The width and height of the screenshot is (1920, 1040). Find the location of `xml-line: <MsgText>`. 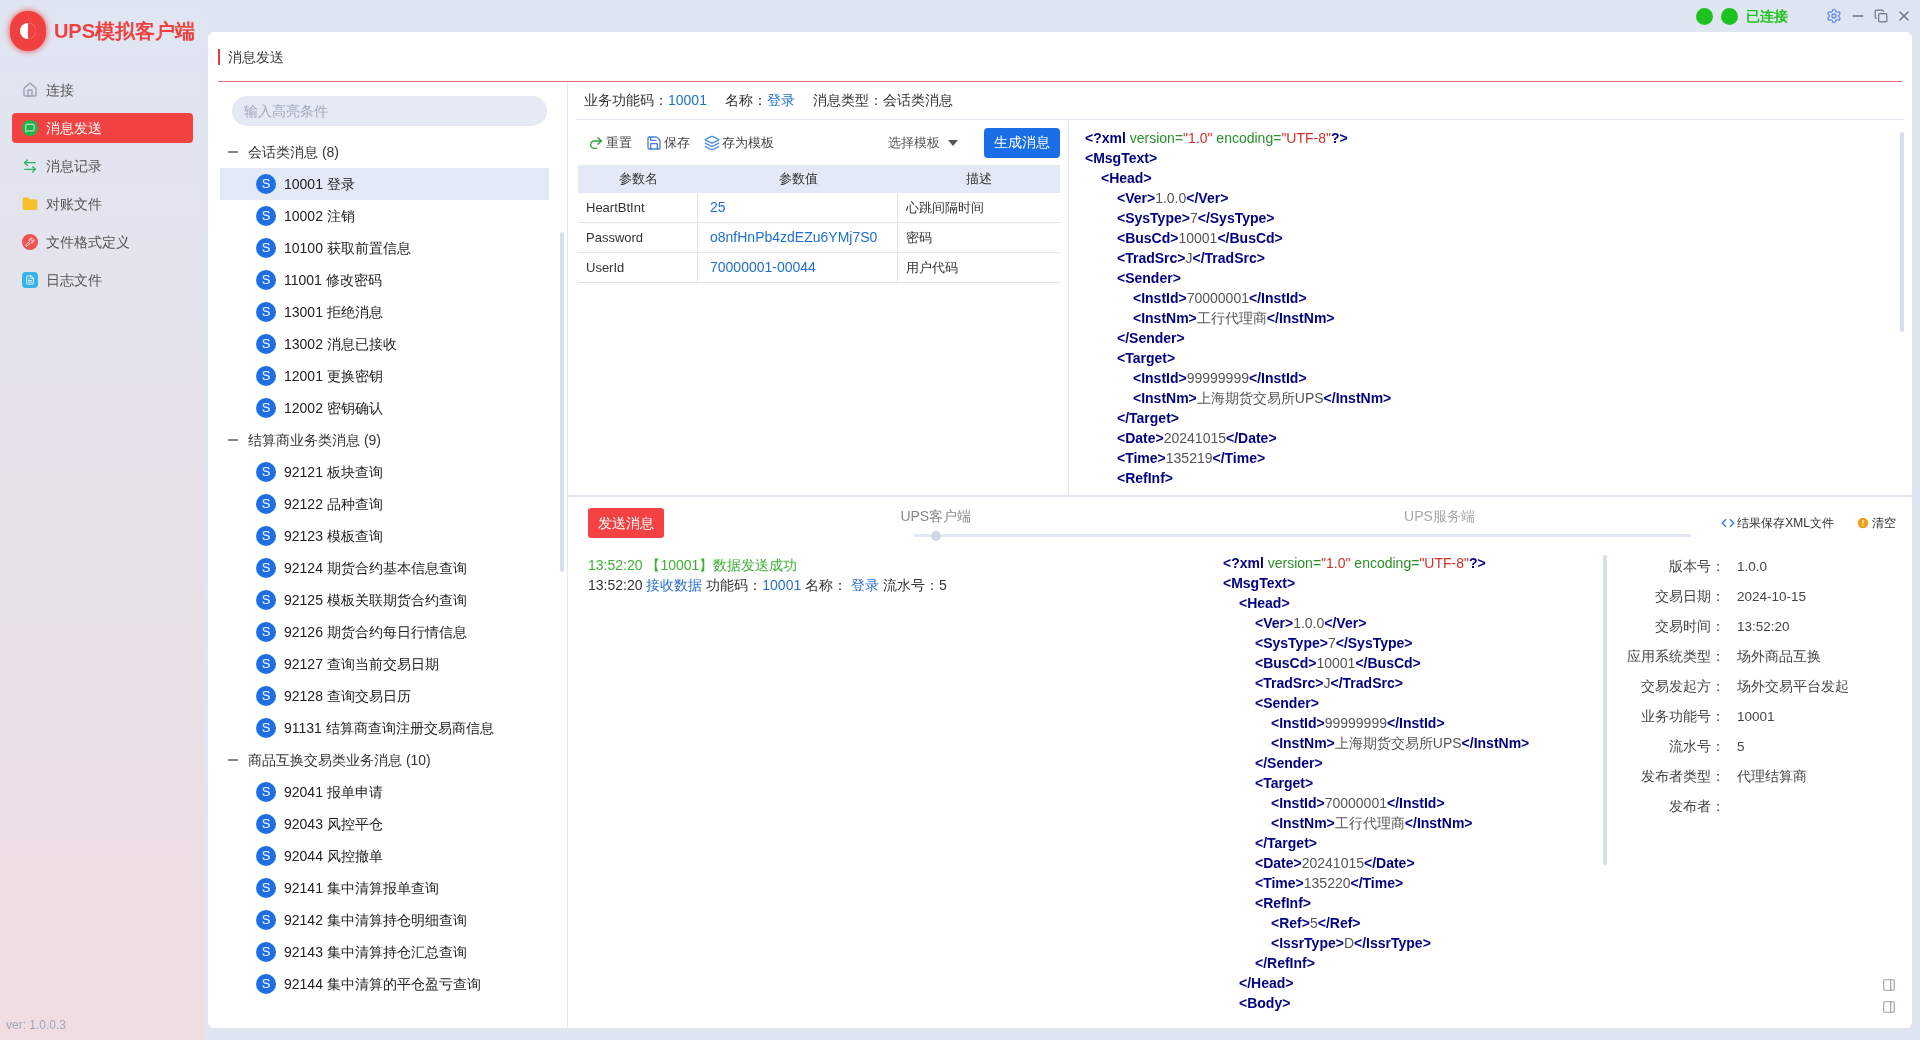

xml-line: <MsgText> is located at coordinates (1121, 158).